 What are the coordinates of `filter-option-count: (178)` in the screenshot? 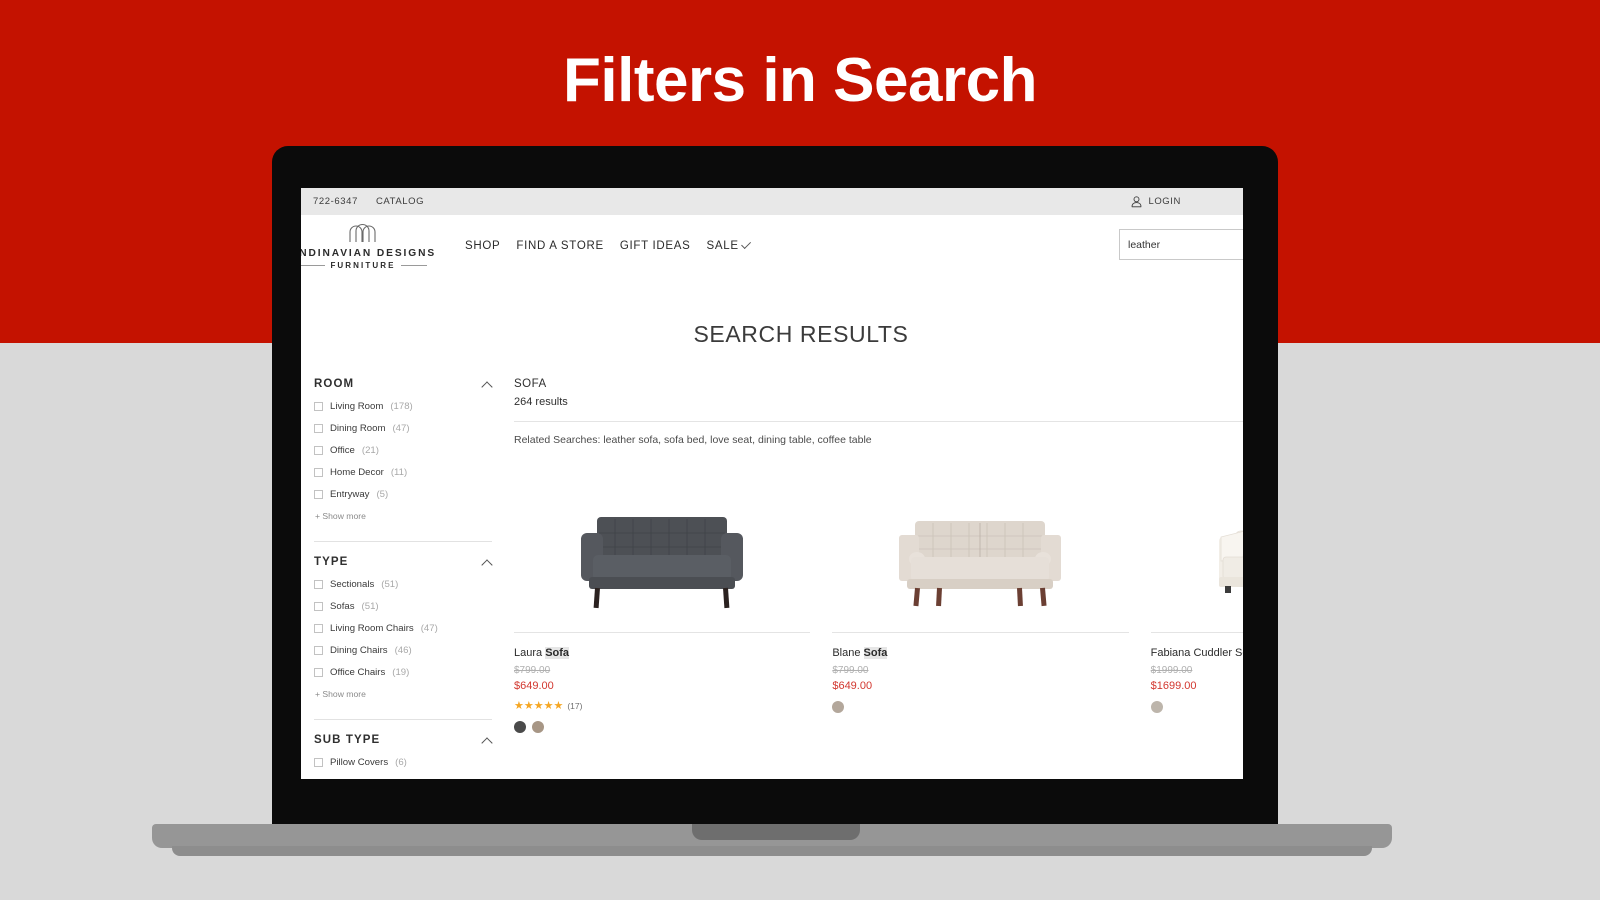 It's located at (401, 406).